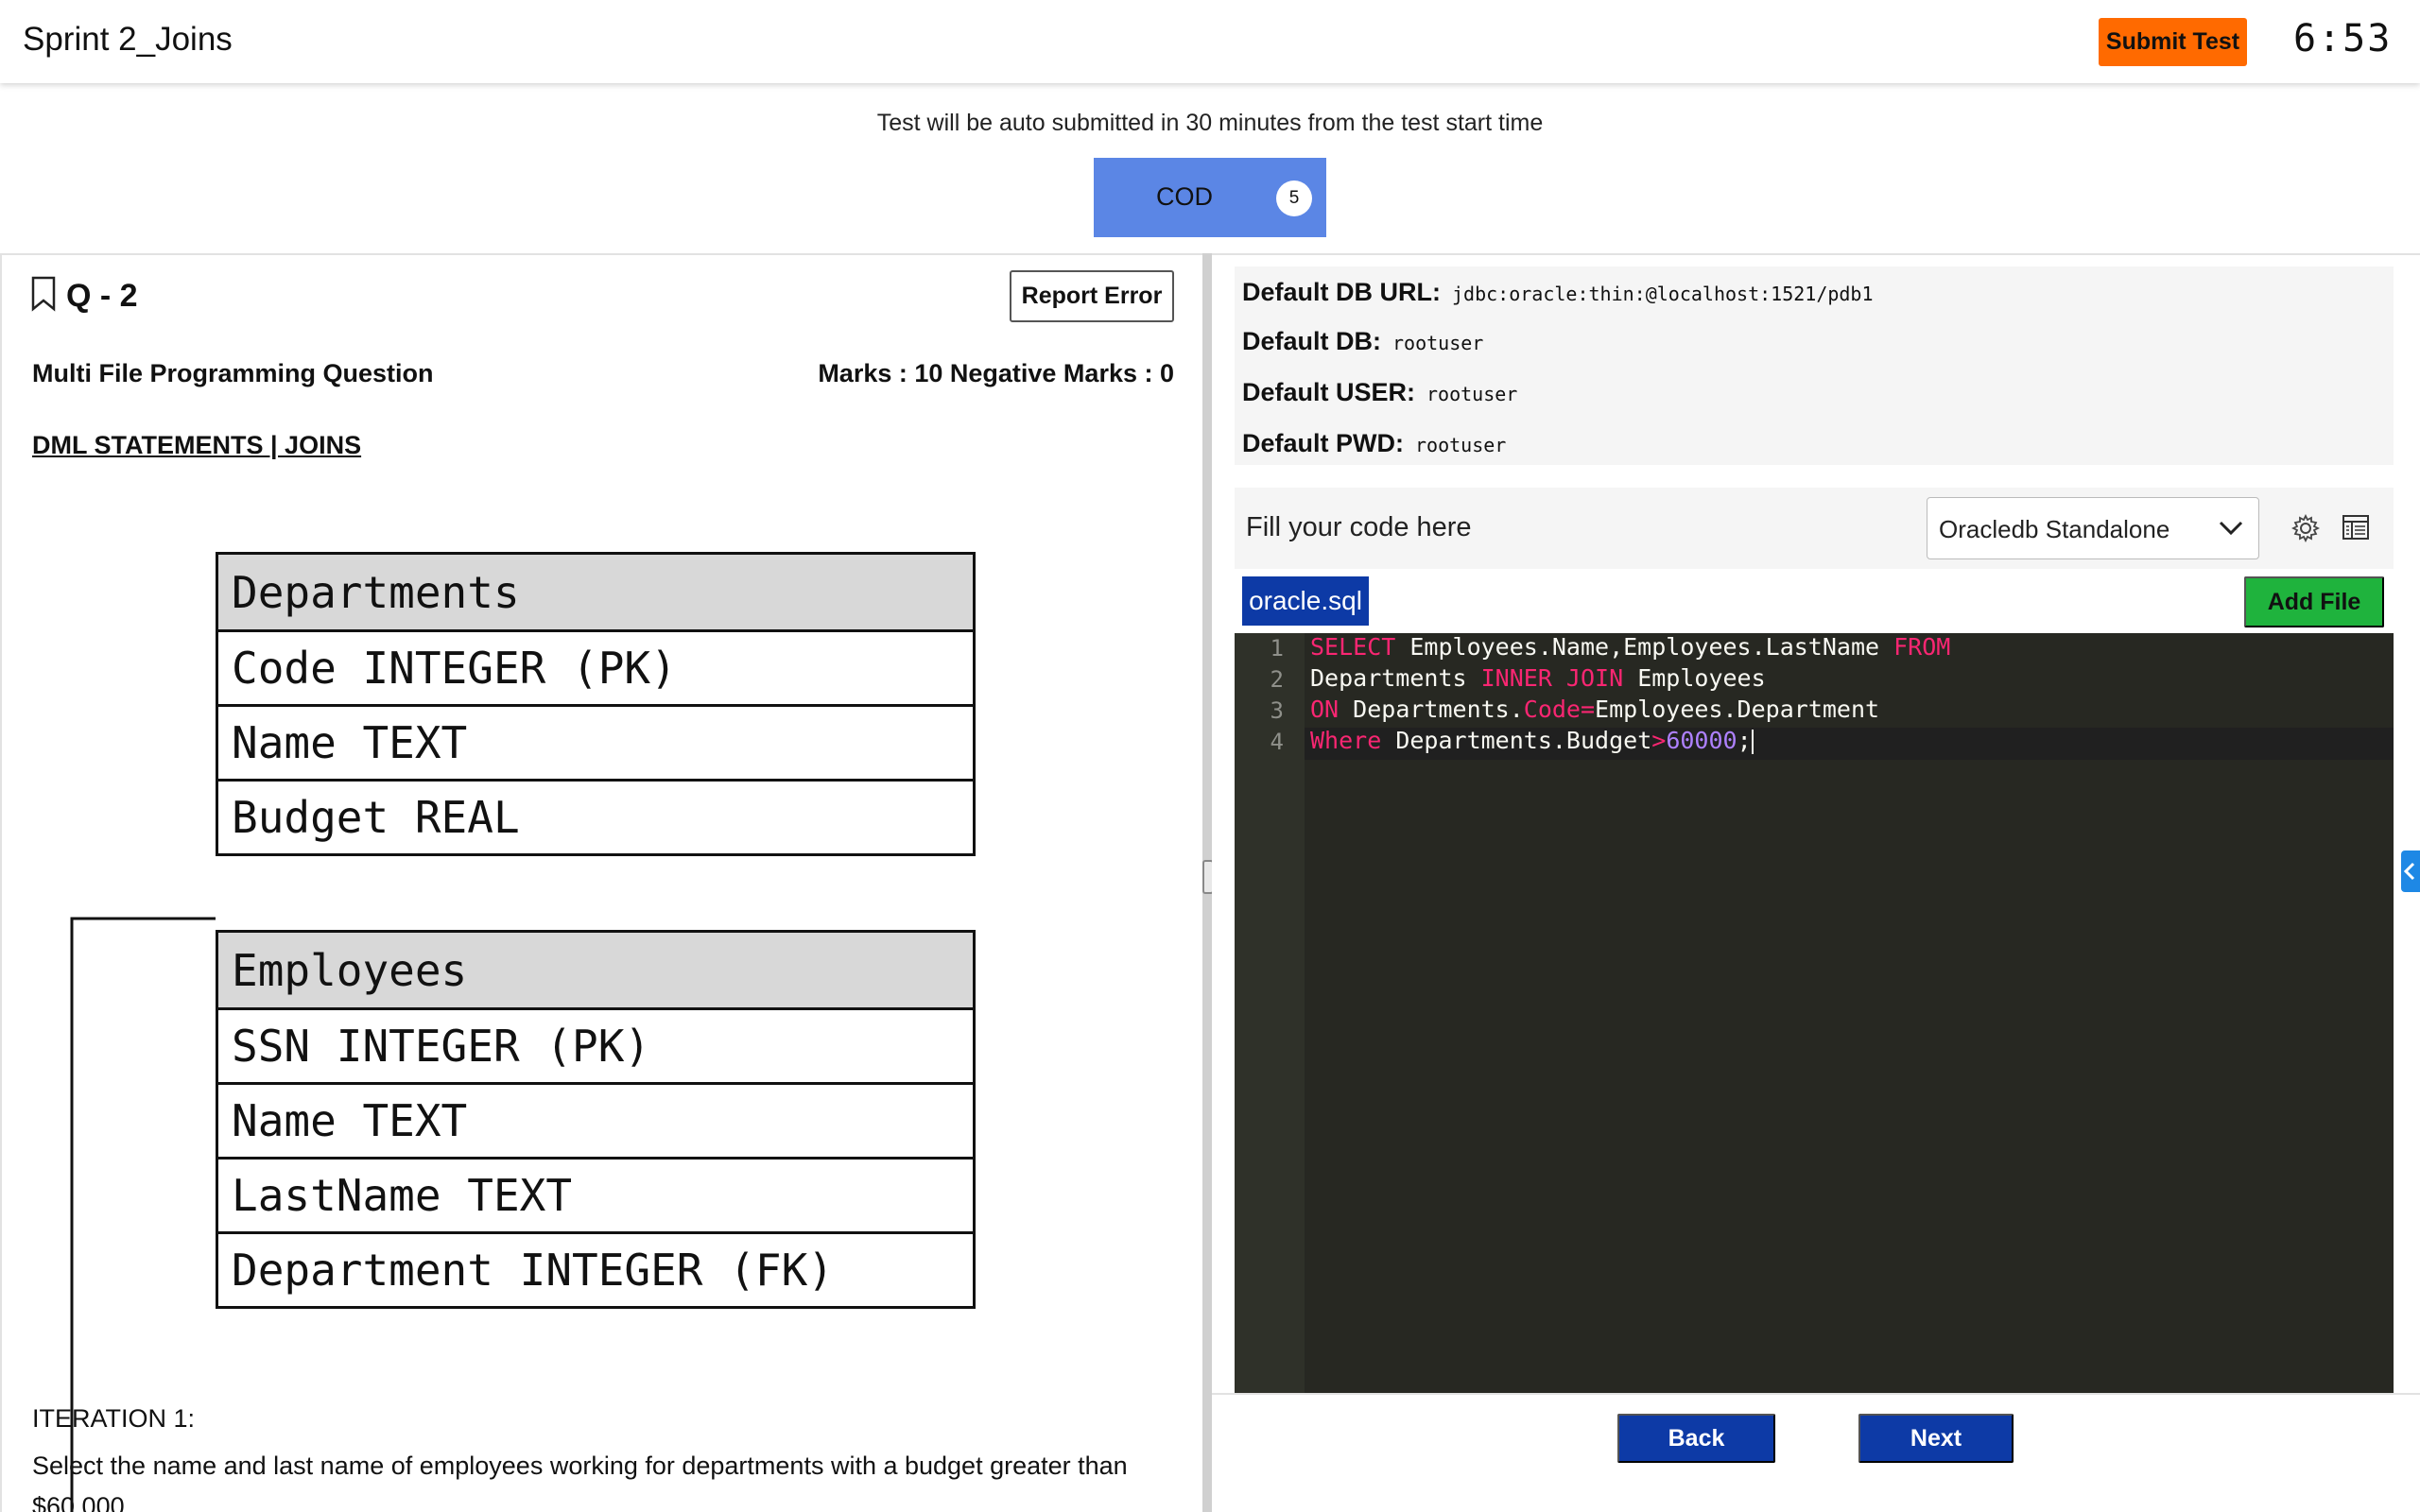 The width and height of the screenshot is (2420, 1512). Describe the element at coordinates (2356, 527) in the screenshot. I see `table-icon` at that location.